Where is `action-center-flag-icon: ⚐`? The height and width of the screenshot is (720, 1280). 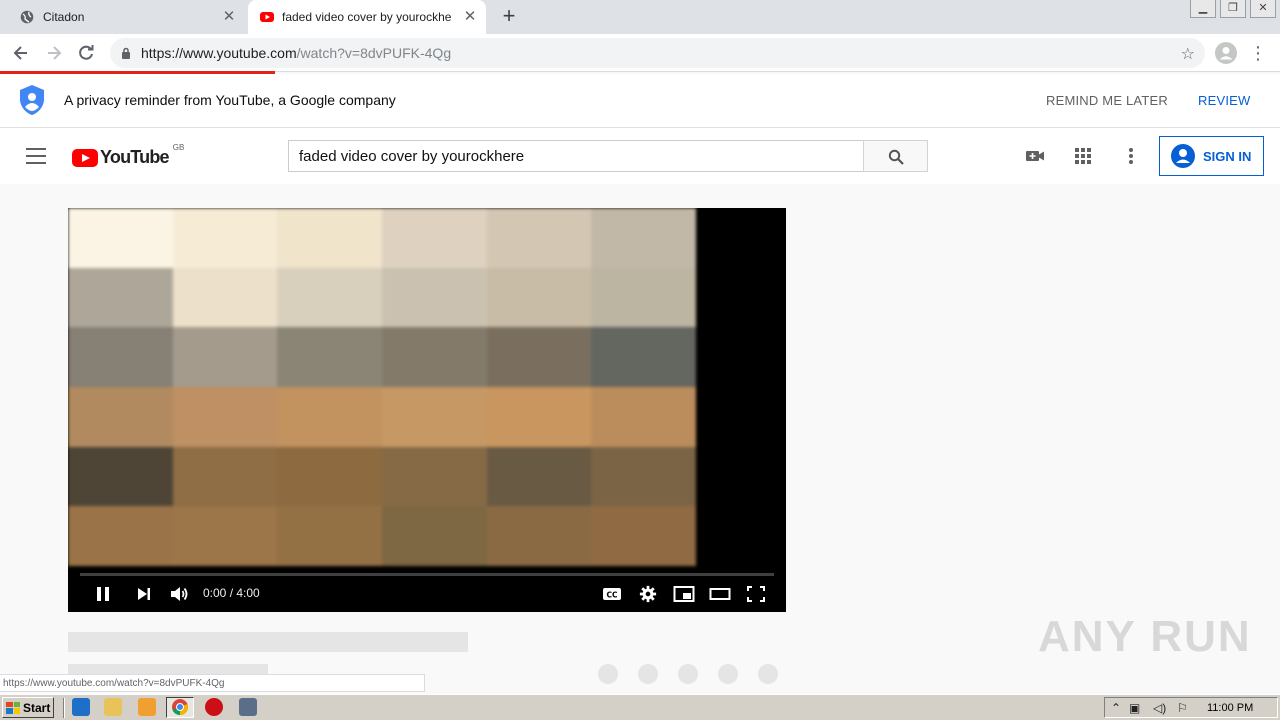
action-center-flag-icon: ⚐ is located at coordinates (1182, 708).